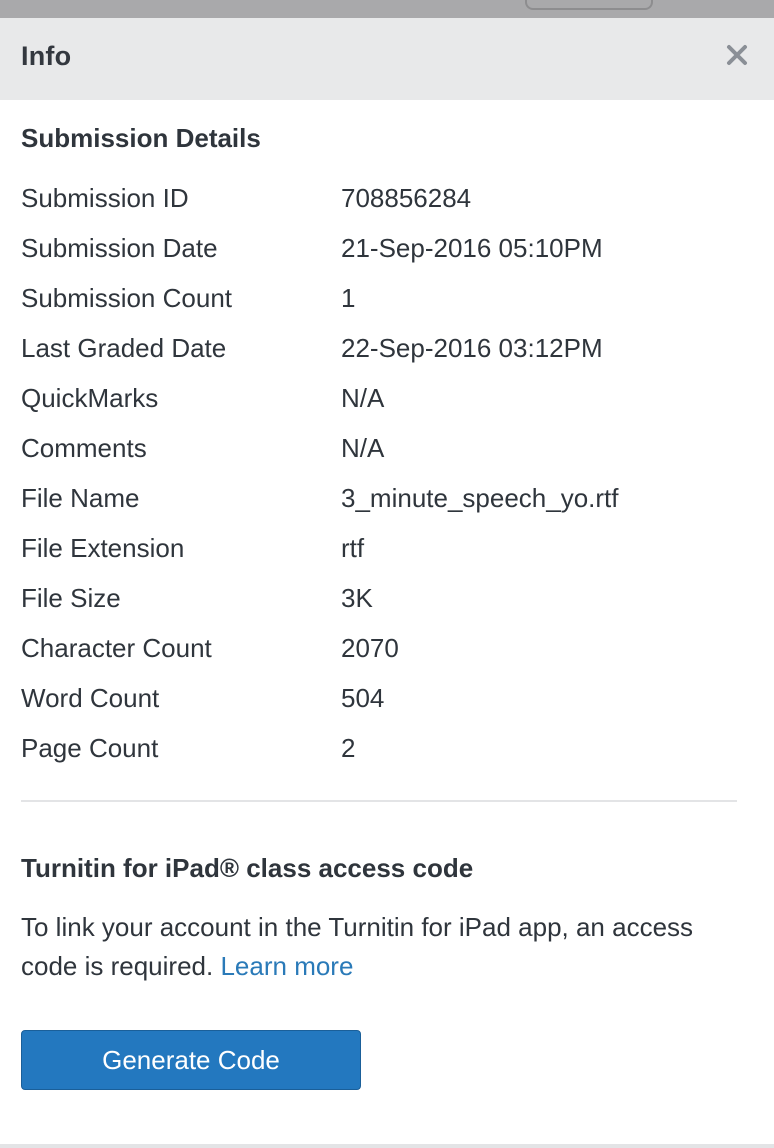  I want to click on detail-value: 21-Sep-2016 05:10PM, so click(472, 248).